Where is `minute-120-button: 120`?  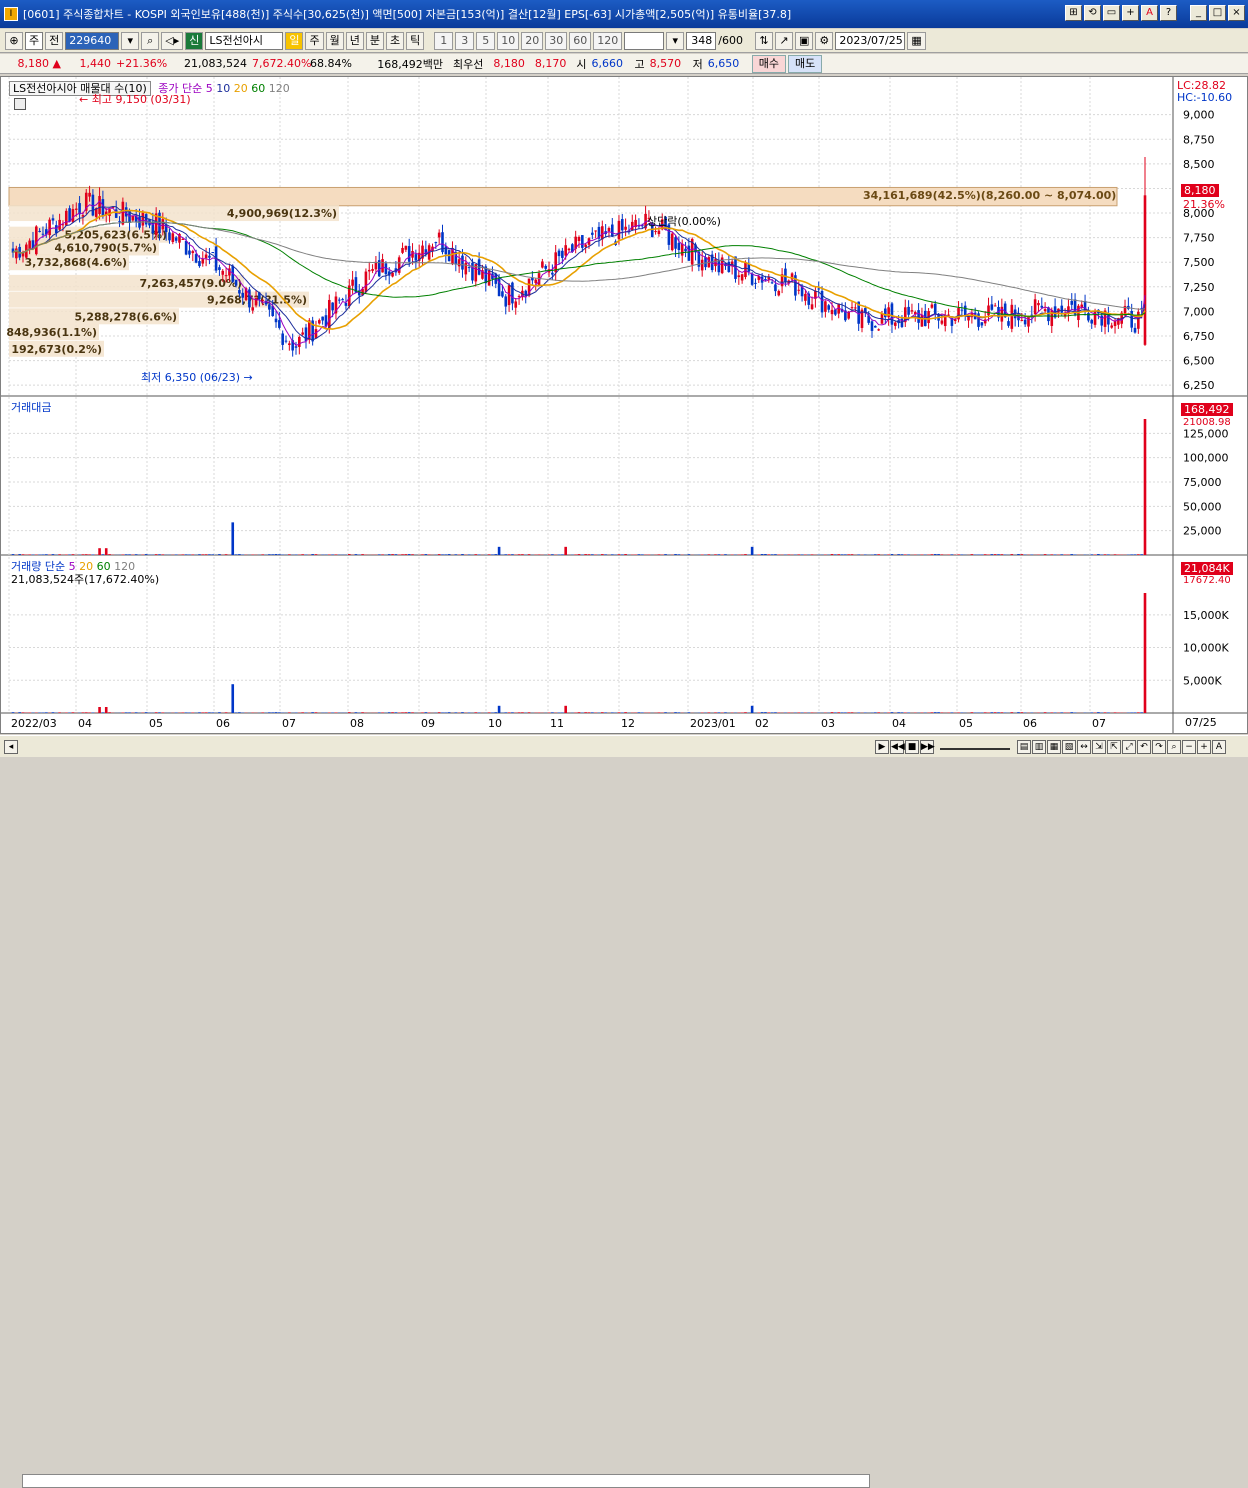 minute-120-button: 120 is located at coordinates (607, 41).